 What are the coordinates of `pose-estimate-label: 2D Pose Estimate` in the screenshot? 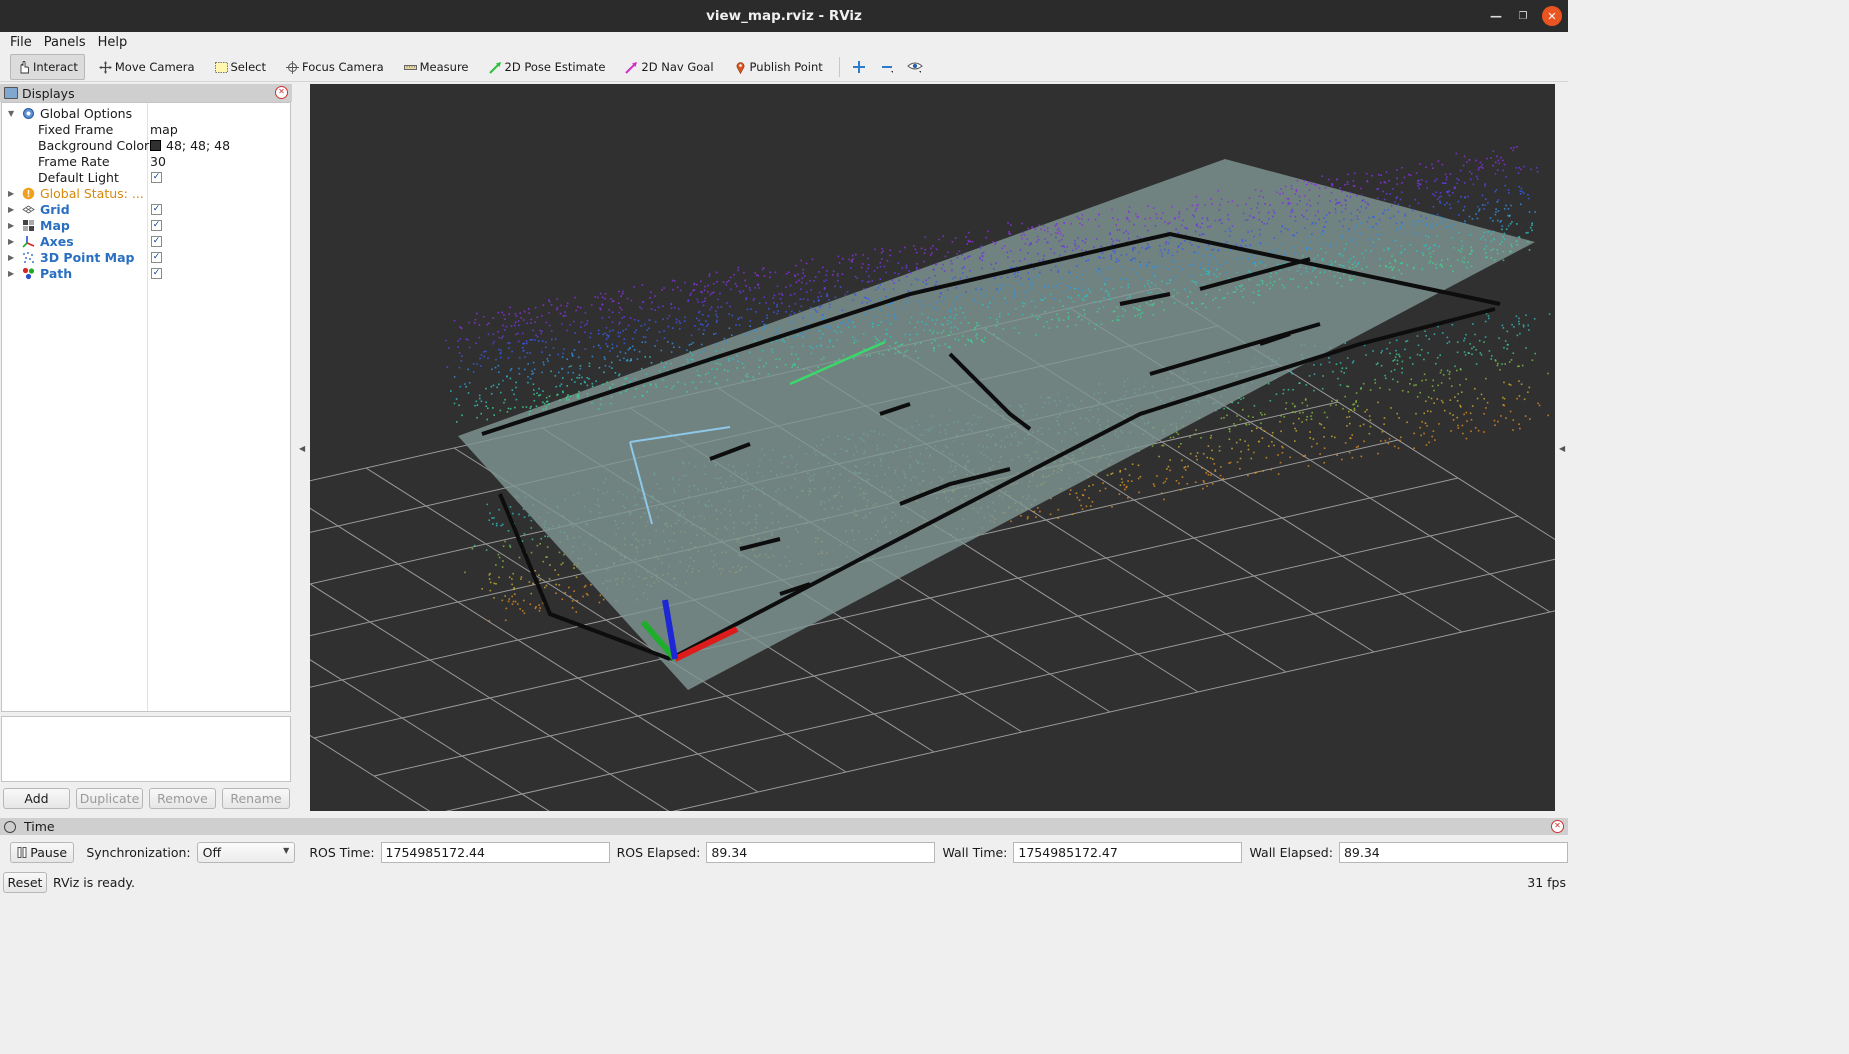 It's located at (555, 67).